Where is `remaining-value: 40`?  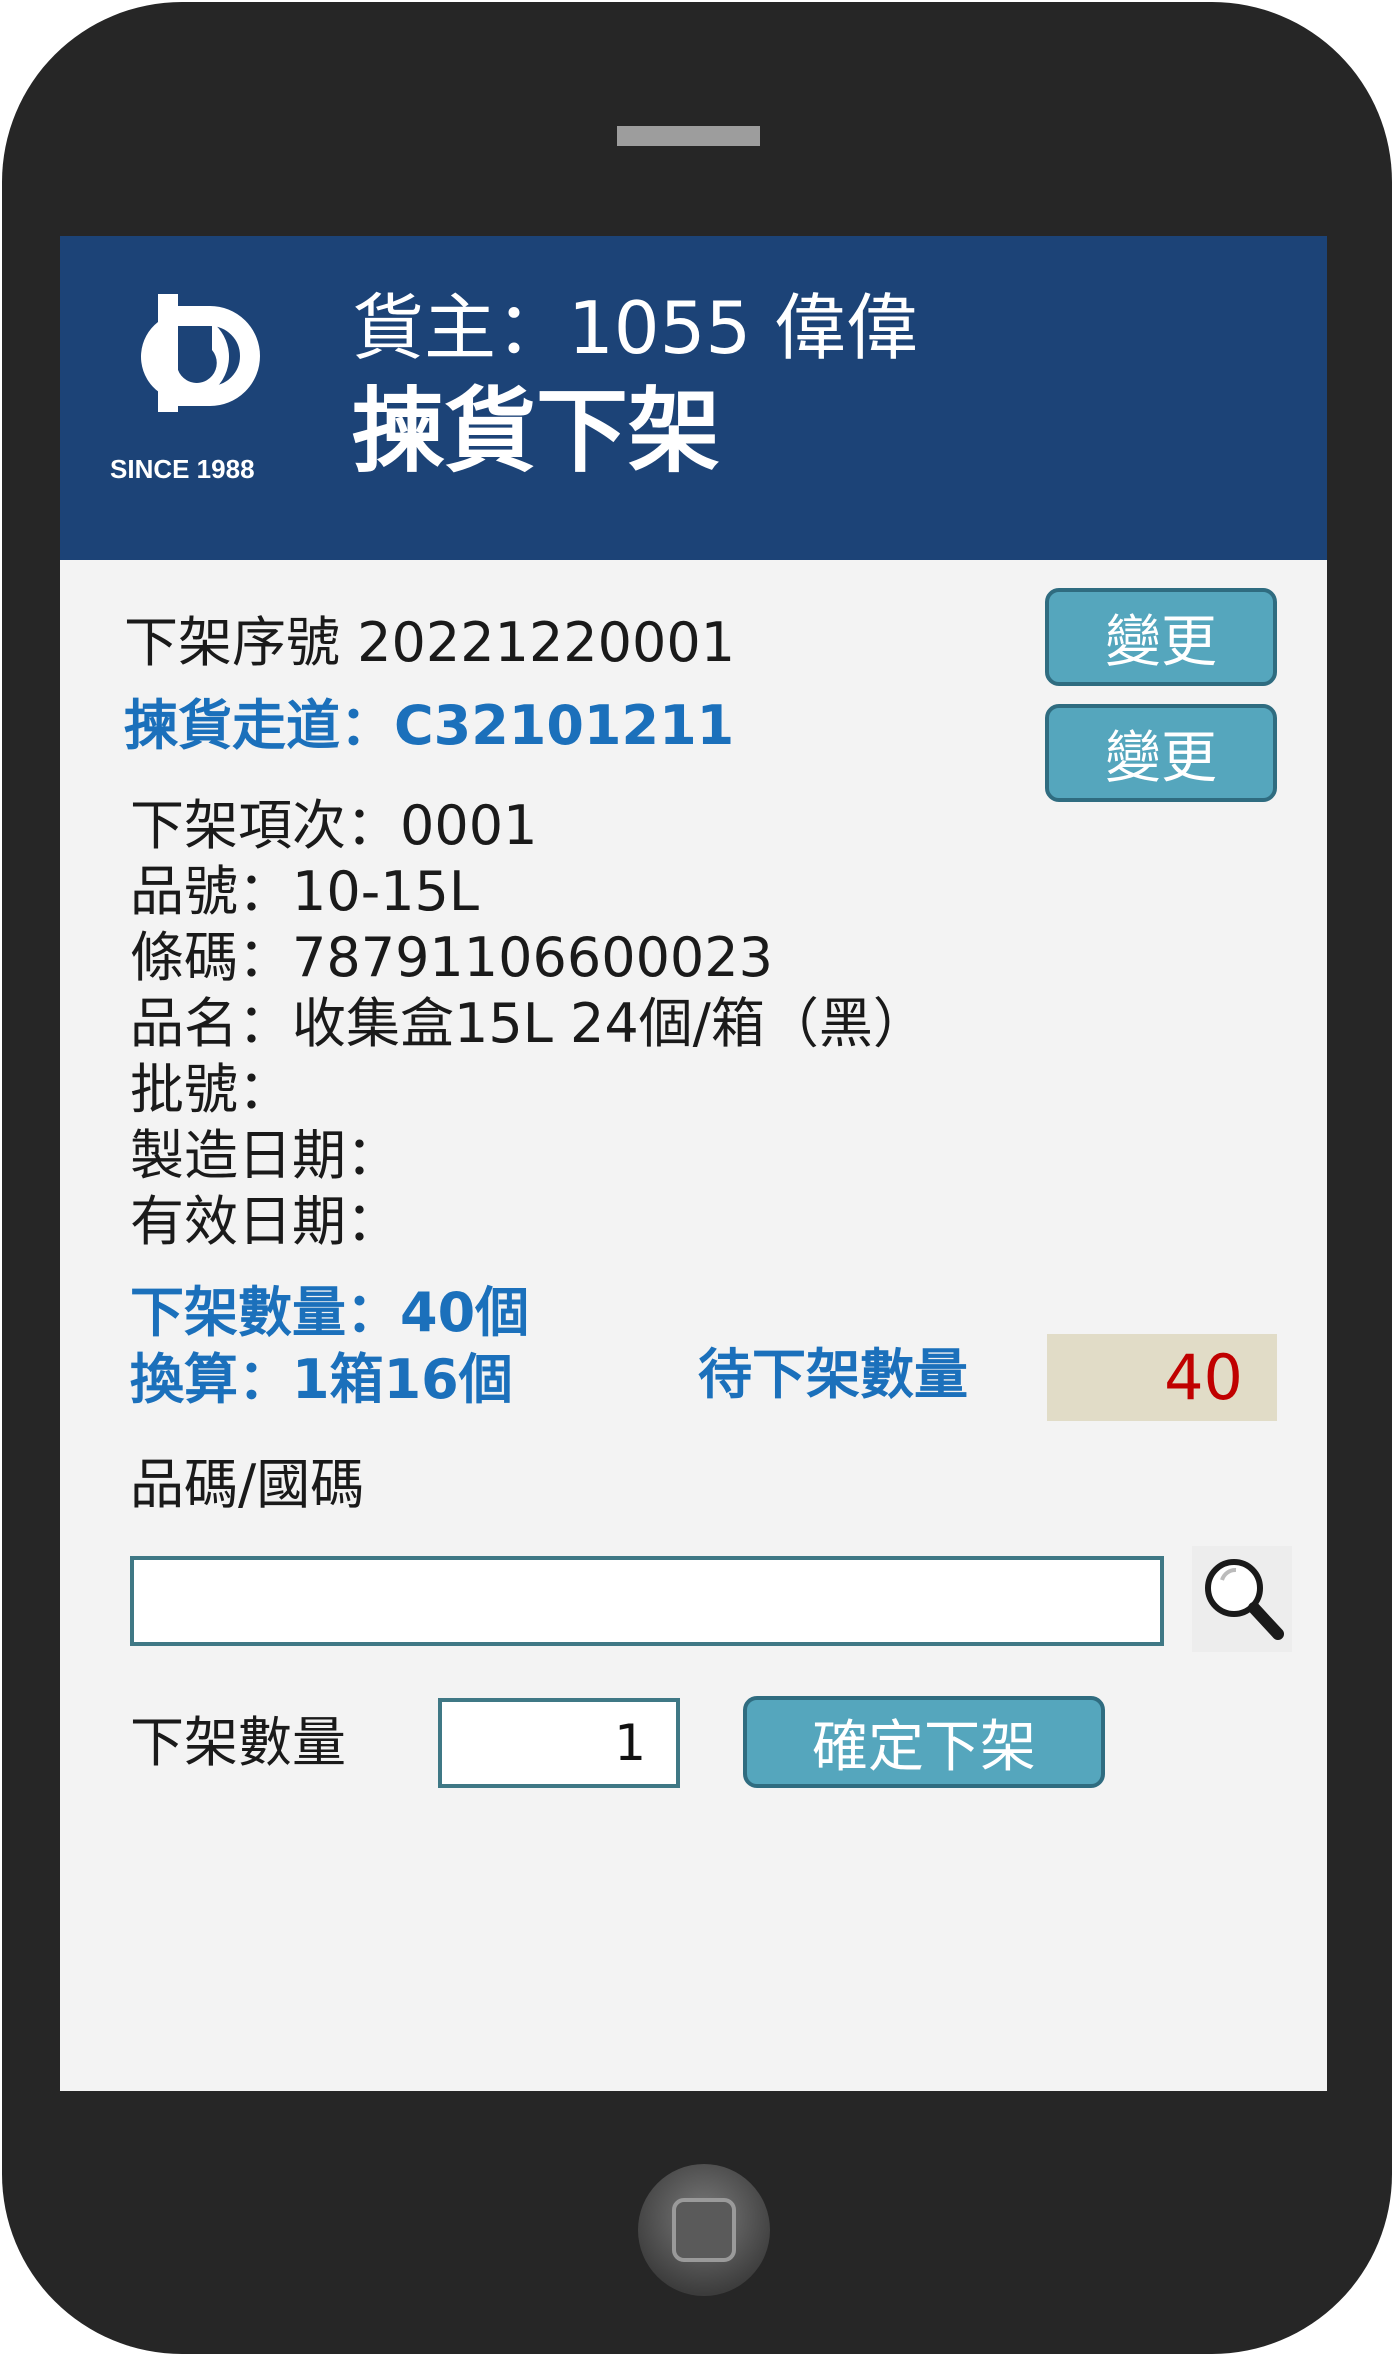
remaining-value: 40 is located at coordinates (1162, 1377).